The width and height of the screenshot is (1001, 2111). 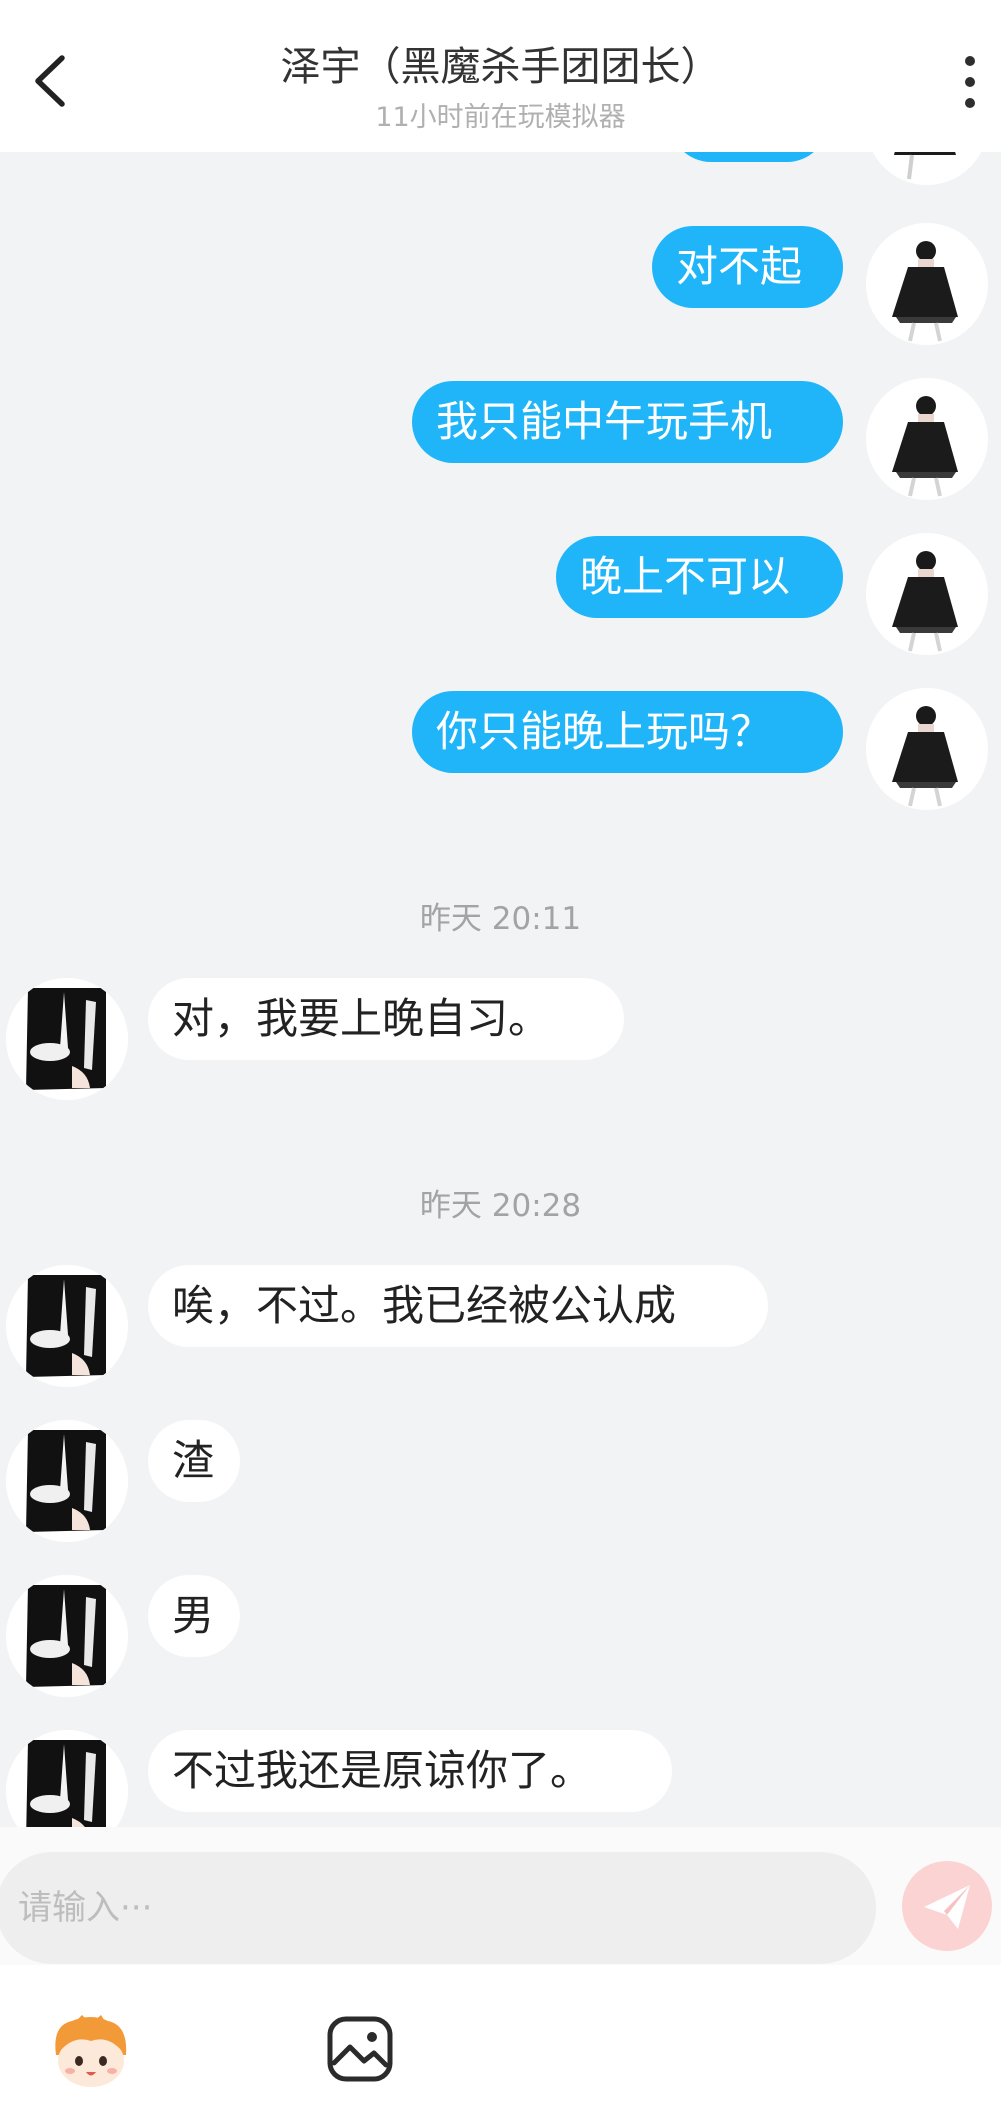 I want to click on chat-header: 泽宇（黑魔杀手团团长） 11小时前在玩模拟器, so click(x=500, y=76).